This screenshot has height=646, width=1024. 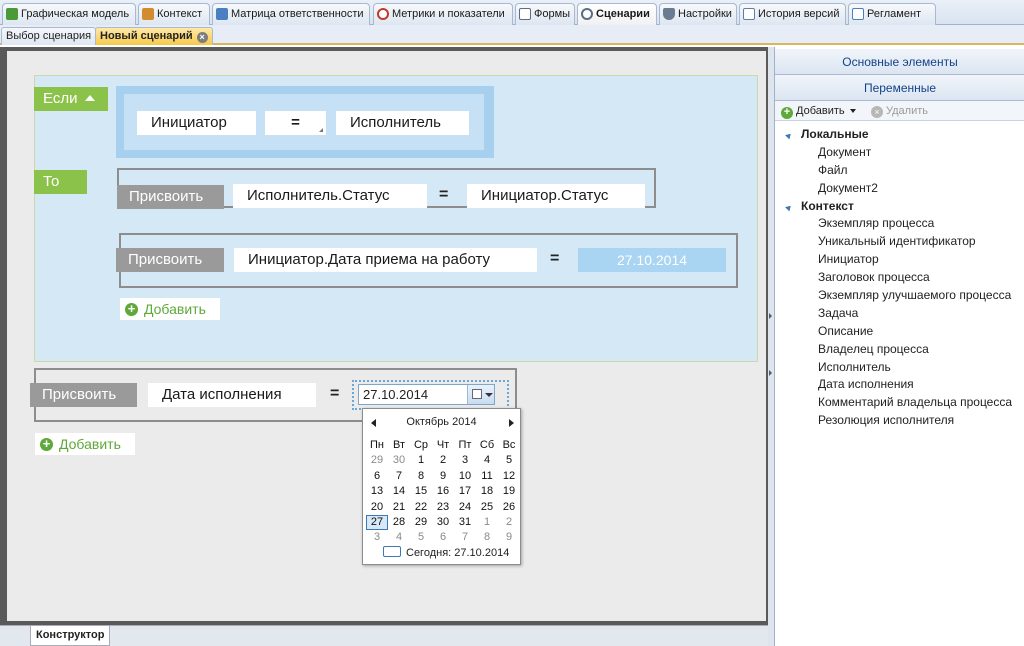 I want to click on calendar-day: 12, so click(x=509, y=476).